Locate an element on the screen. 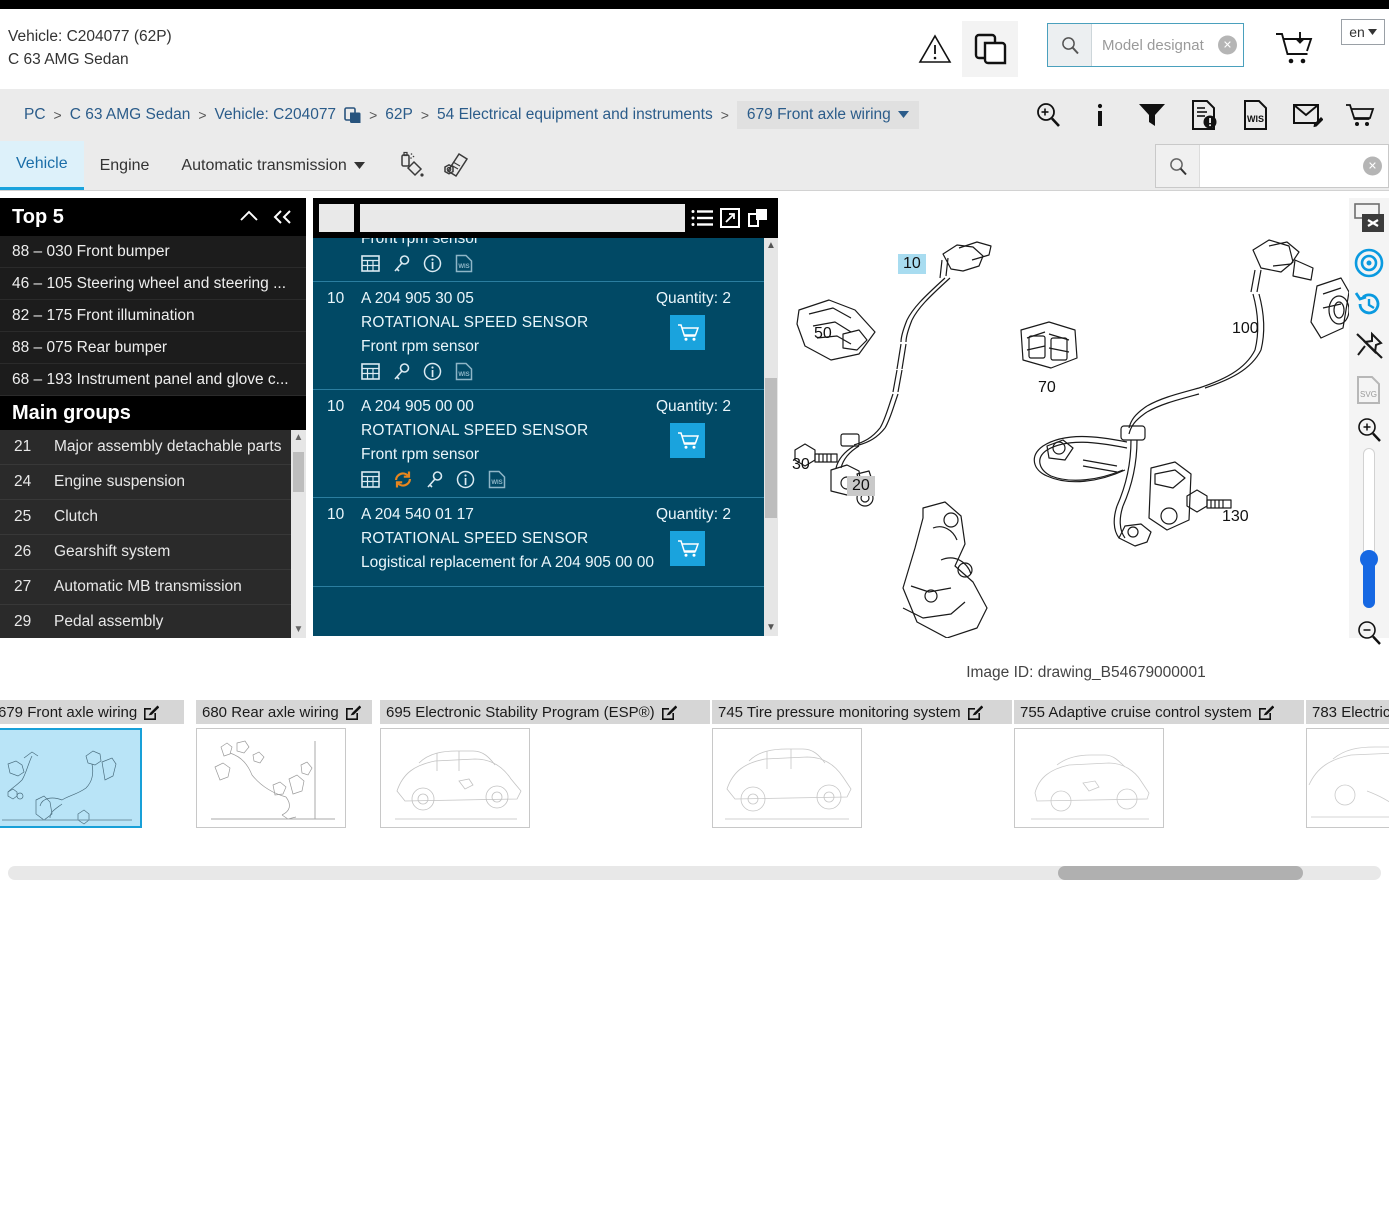 This screenshot has width=1389, height=1206. breadcrumb-copy-icon is located at coordinates (352, 115).